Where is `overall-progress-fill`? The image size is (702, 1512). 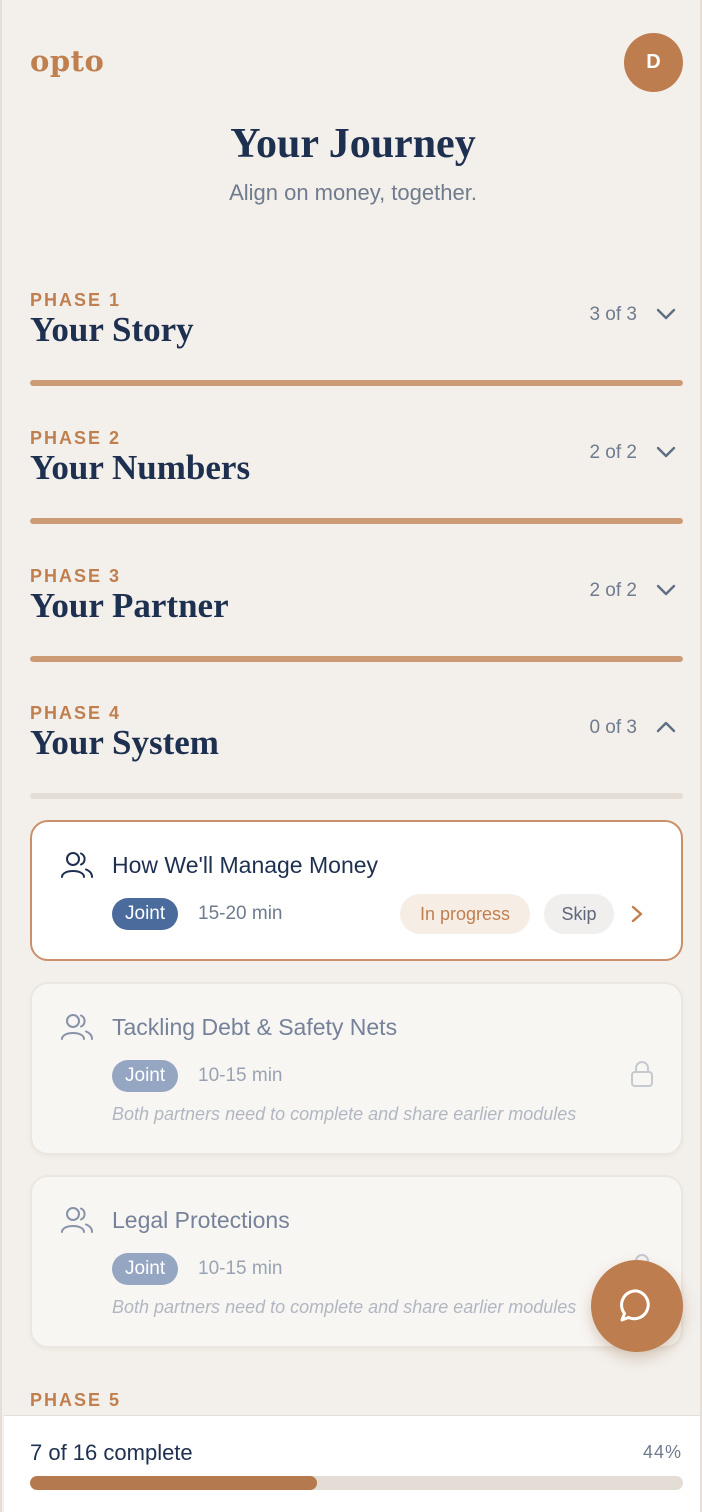 overall-progress-fill is located at coordinates (174, 1483).